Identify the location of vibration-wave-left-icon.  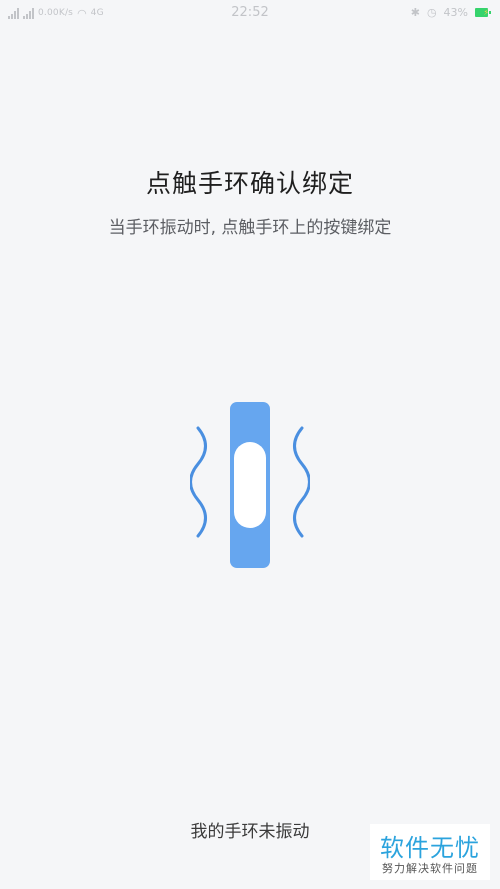
(198, 482).